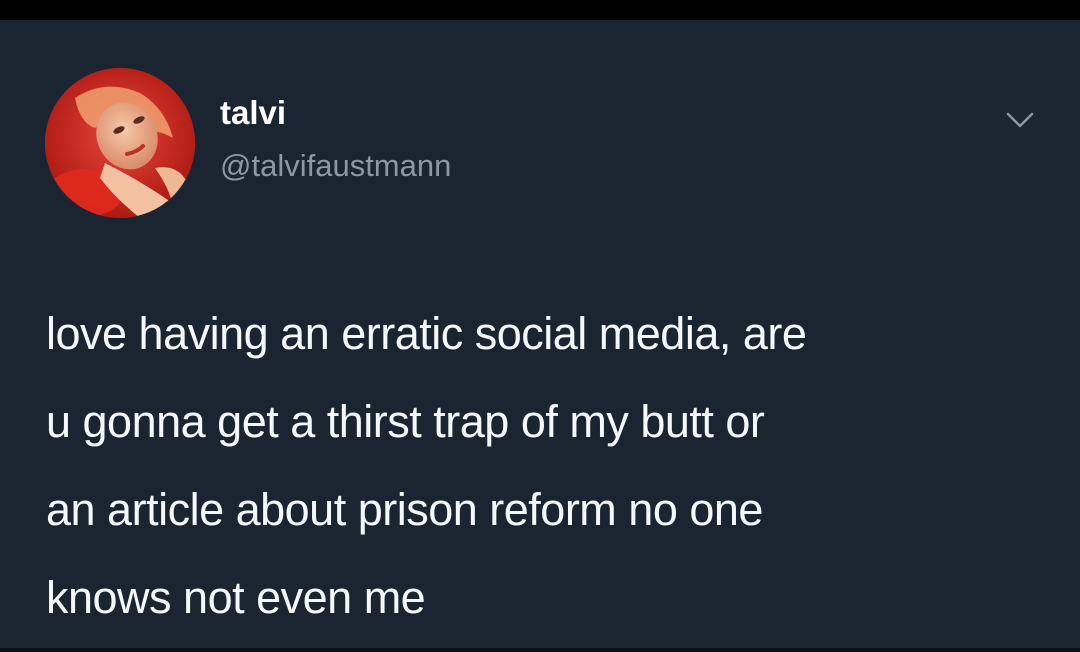 The image size is (1080, 652). What do you see at coordinates (540, 10) in the screenshot?
I see `top-border` at bounding box center [540, 10].